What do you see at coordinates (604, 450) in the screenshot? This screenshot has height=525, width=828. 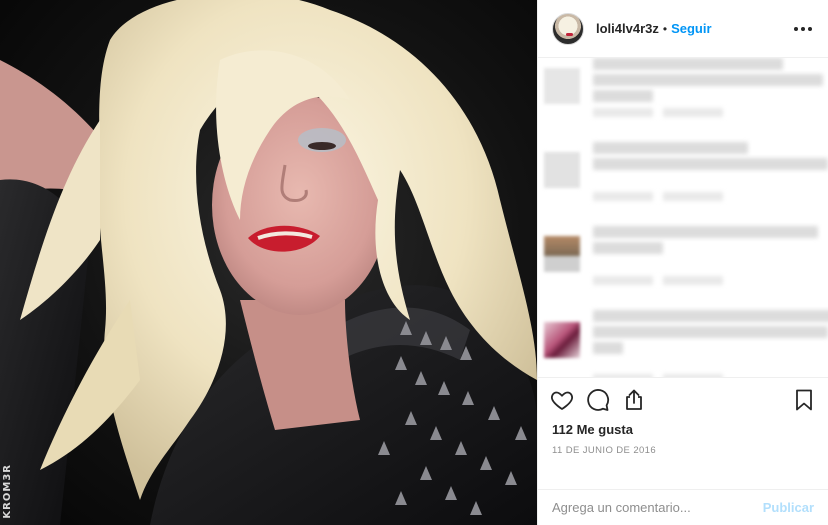 I see `post-date: 11 DE JUNIO DE 2016` at bounding box center [604, 450].